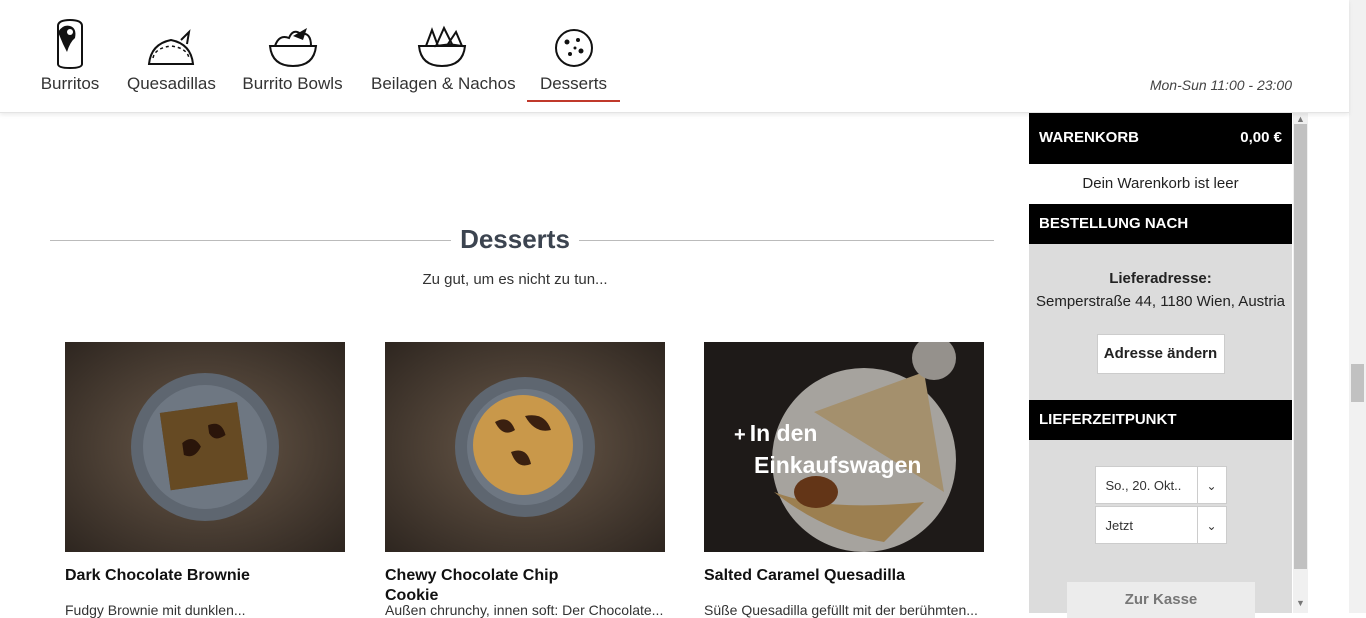 This screenshot has height=618, width=1366. I want to click on time-select: Jetzt ⌄, so click(1160, 525).